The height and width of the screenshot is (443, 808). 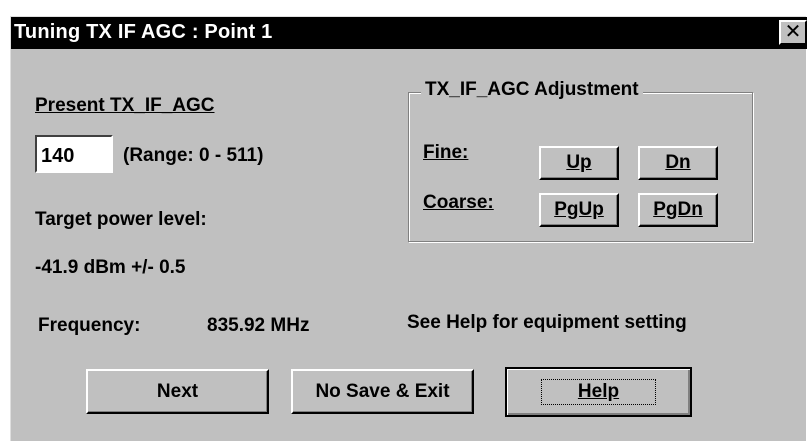 I want to click on fine-down-button: Dn, so click(x=678, y=163).